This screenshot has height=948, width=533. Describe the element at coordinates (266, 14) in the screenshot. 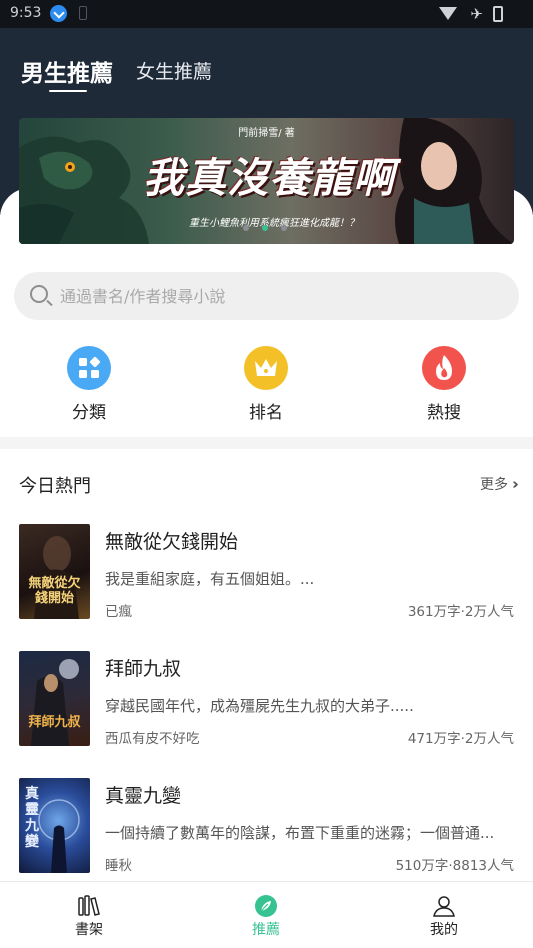

I see `status-bar: 9:53 ✈` at that location.